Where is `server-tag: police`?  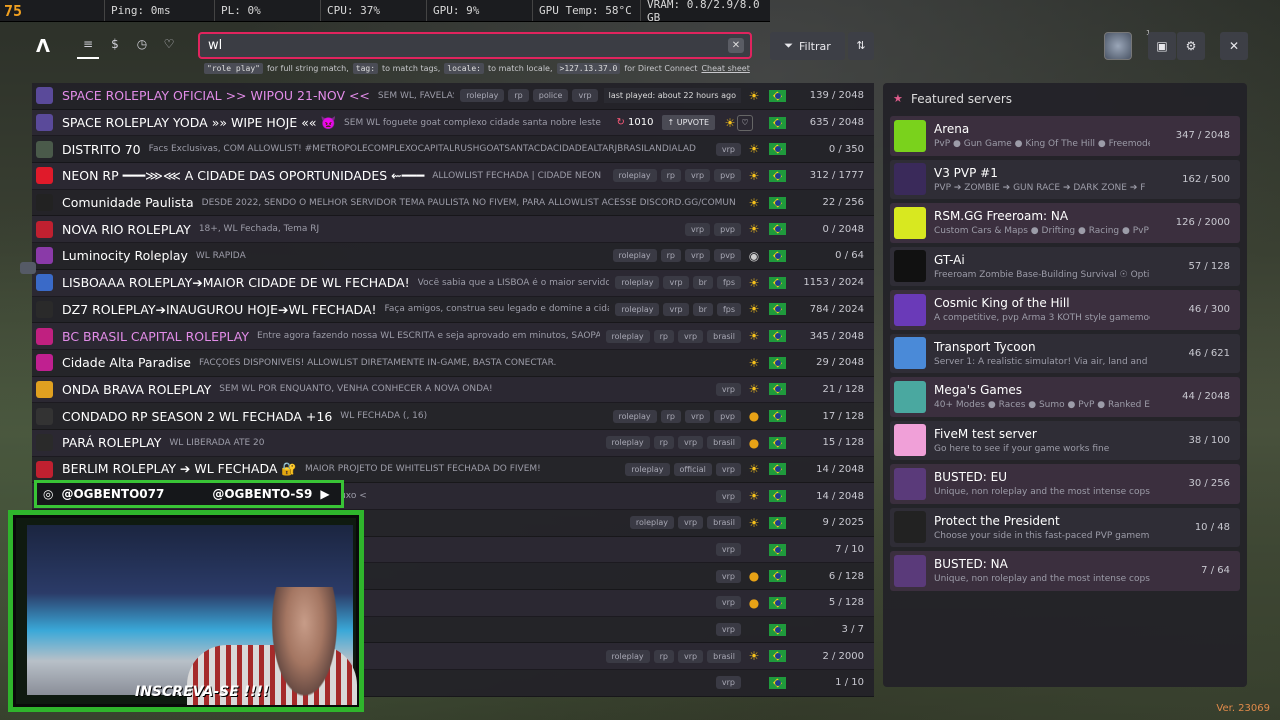
server-tag: police is located at coordinates (550, 96).